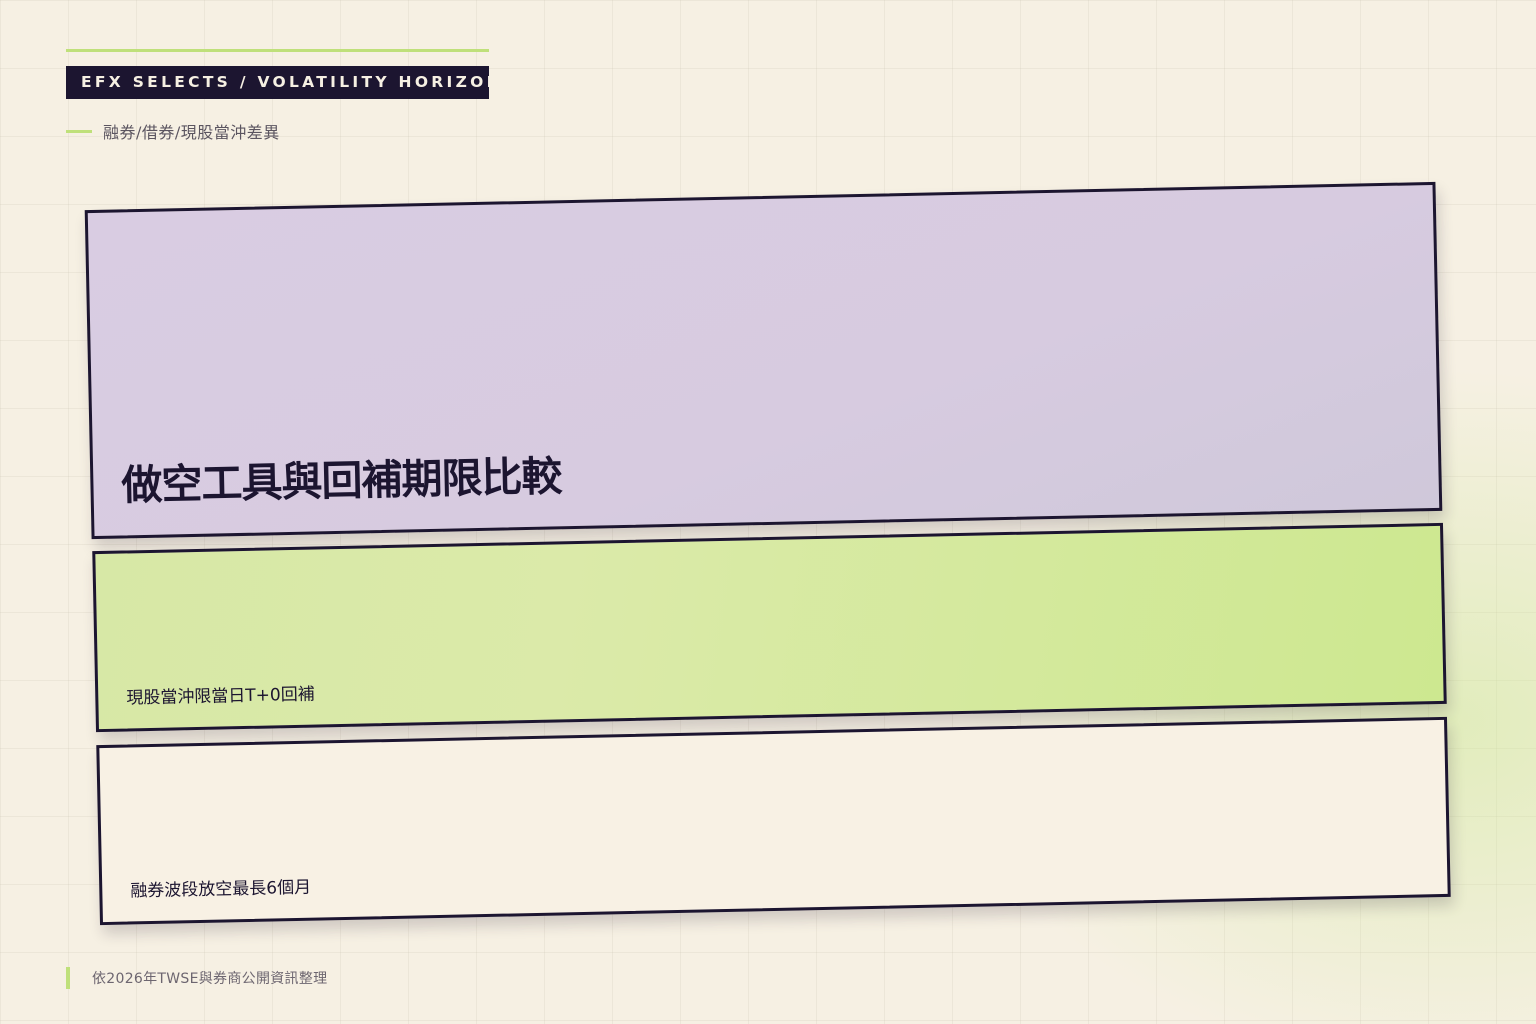 The width and height of the screenshot is (1536, 1024). I want to click on subtitle: 融券/借券/現股當沖差異, so click(173, 131).